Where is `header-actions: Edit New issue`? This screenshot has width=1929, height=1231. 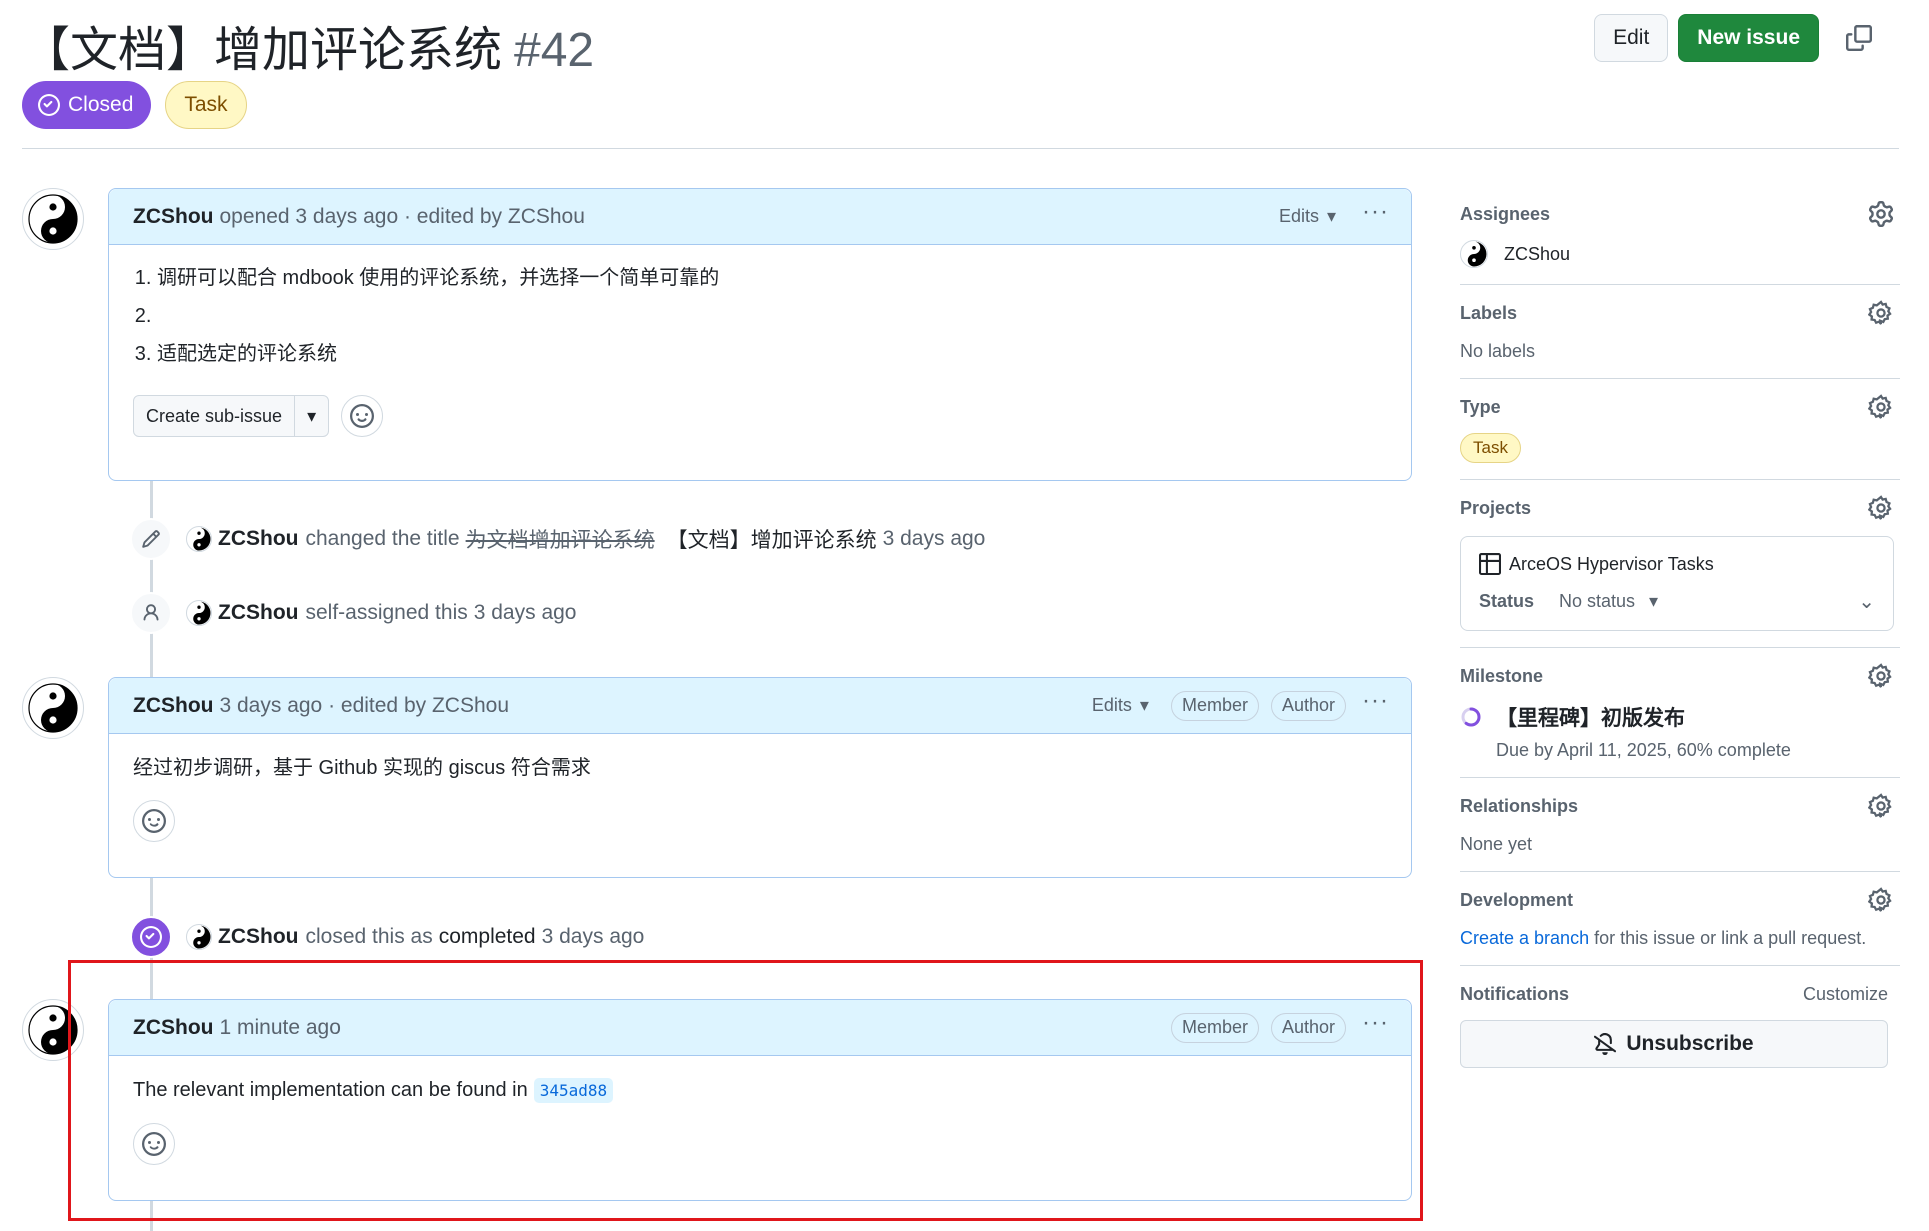
header-actions: Edit New issue is located at coordinates (1736, 38).